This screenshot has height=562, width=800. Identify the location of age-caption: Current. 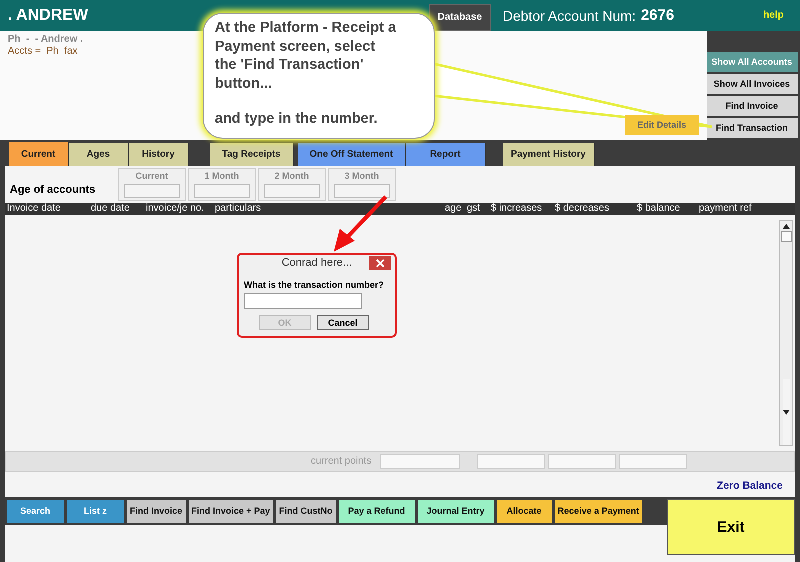
(152, 176).